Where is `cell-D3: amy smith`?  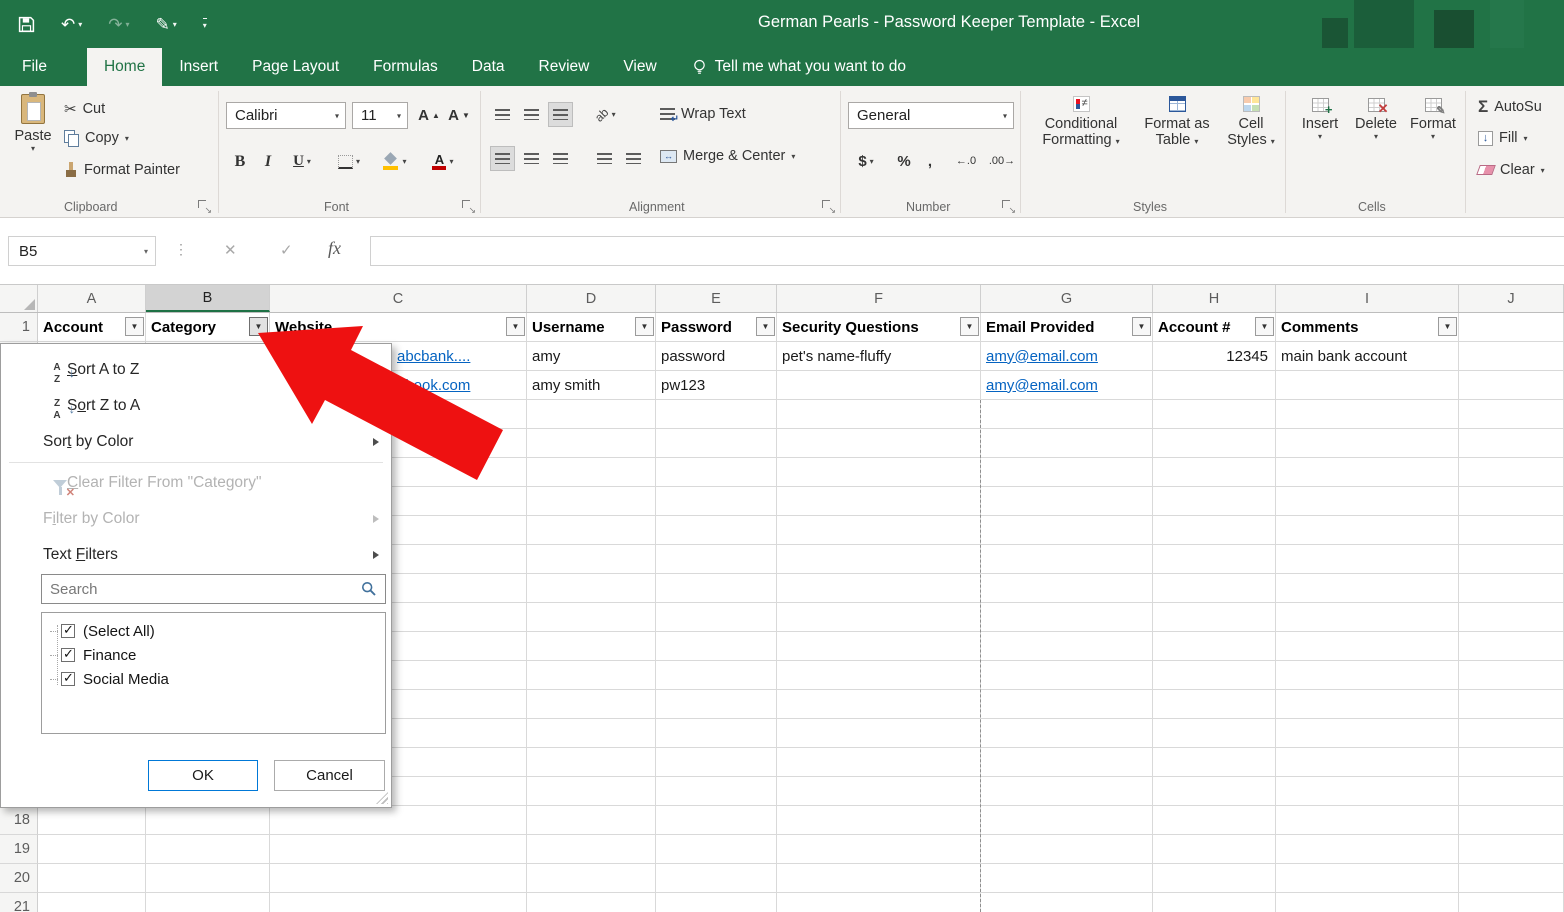
cell-D3: amy smith is located at coordinates (591, 385).